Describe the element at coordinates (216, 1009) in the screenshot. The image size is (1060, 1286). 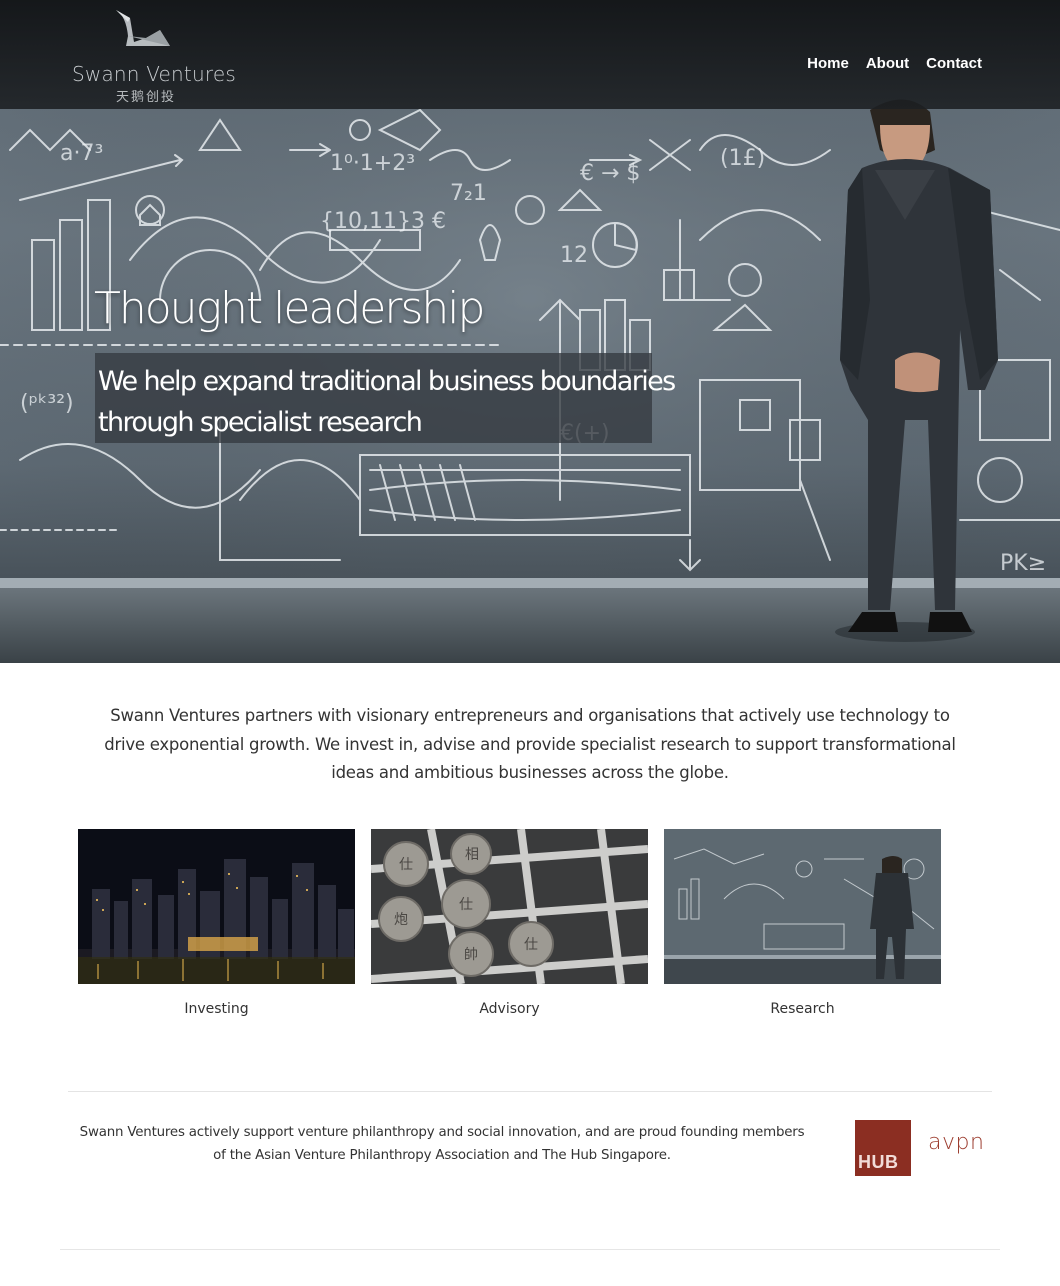
I see `service-label-investing: Investing` at that location.